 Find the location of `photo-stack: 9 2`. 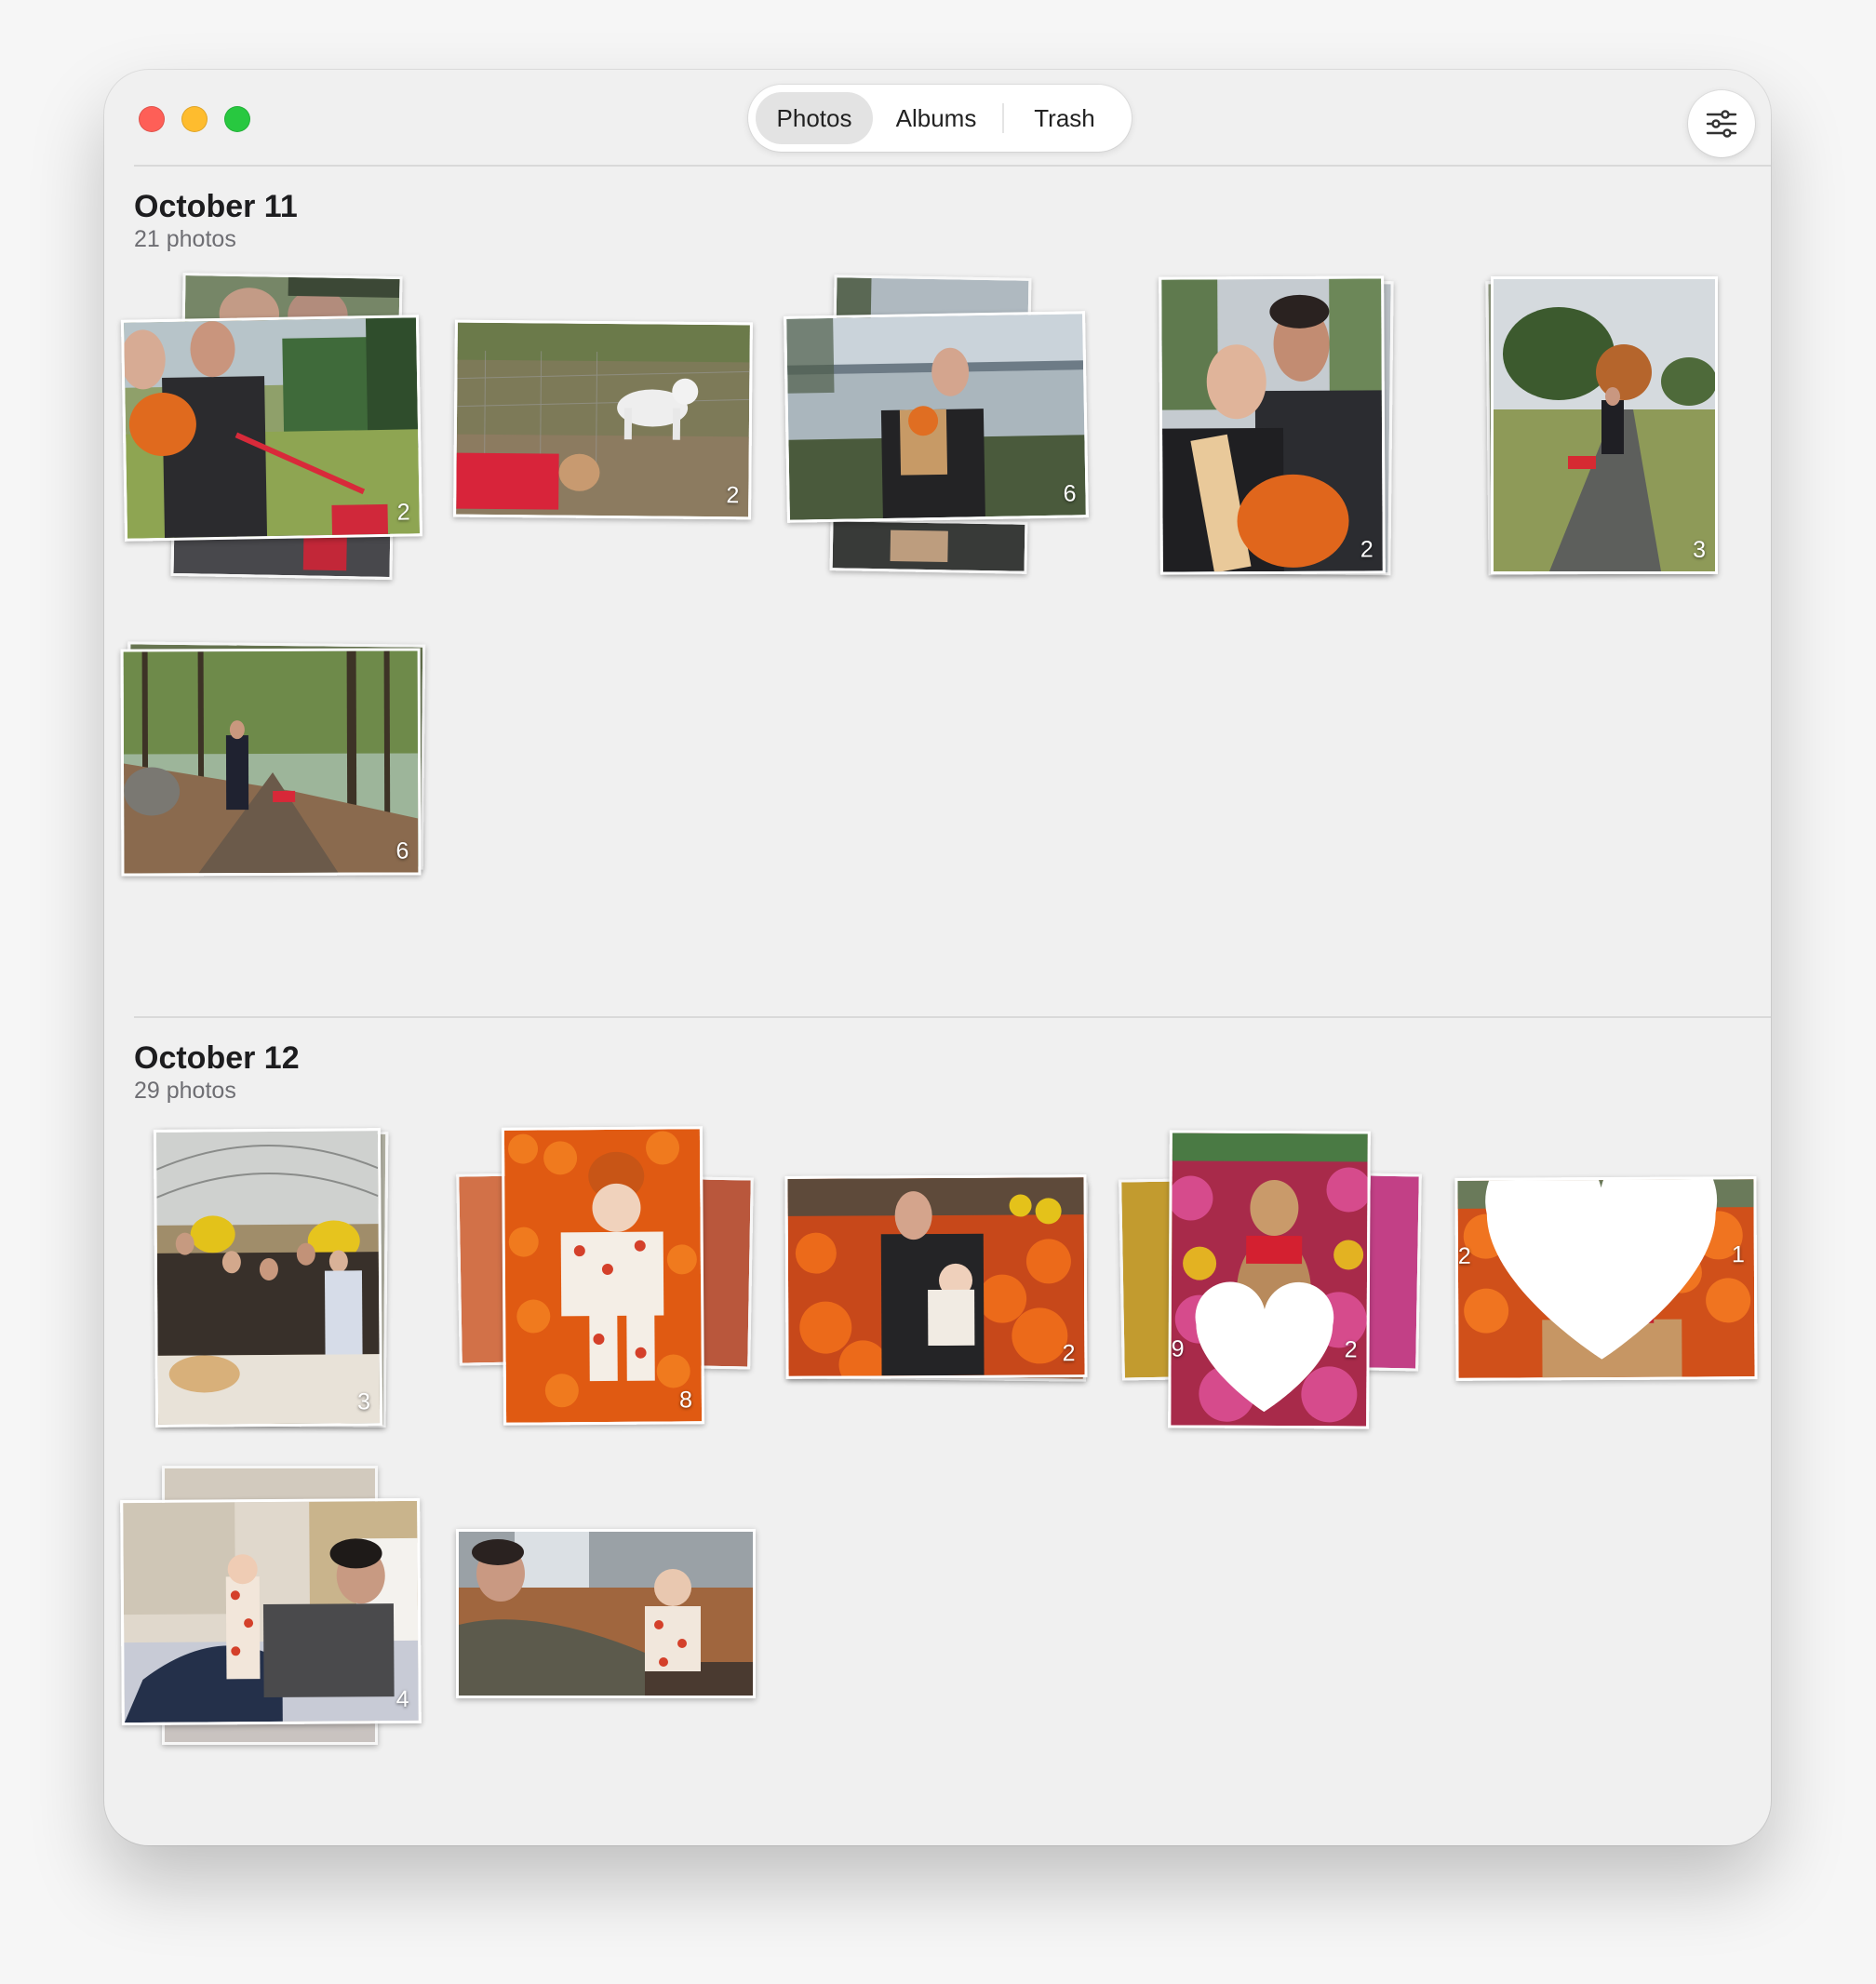

photo-stack: 9 2 is located at coordinates (1282, 1284).